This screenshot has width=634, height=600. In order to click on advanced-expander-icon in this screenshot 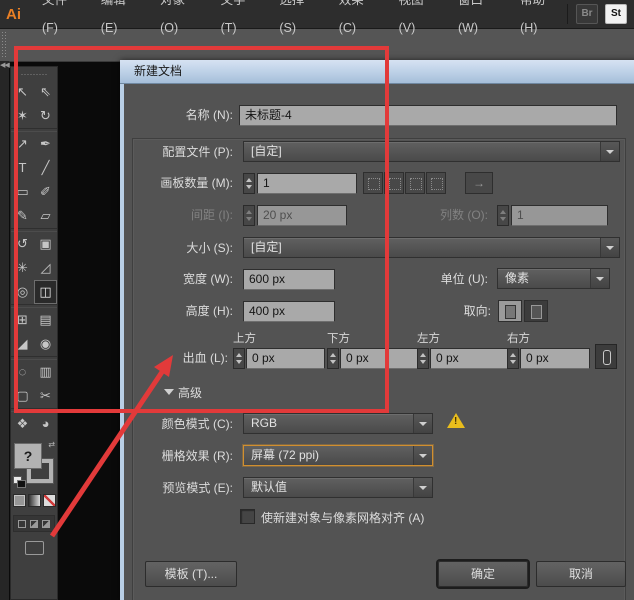, I will do `click(169, 392)`.